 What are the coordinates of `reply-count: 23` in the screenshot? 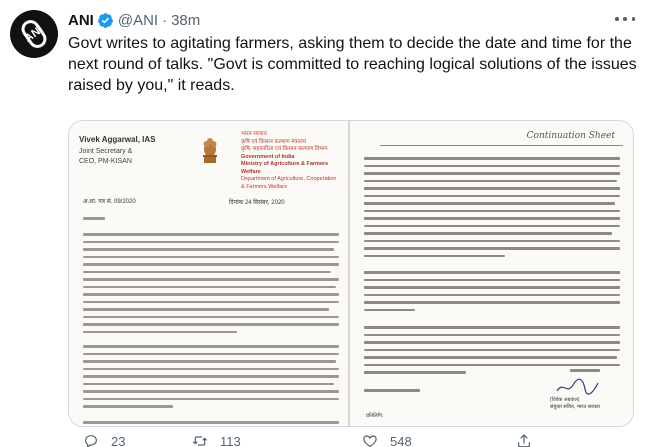 It's located at (118, 440).